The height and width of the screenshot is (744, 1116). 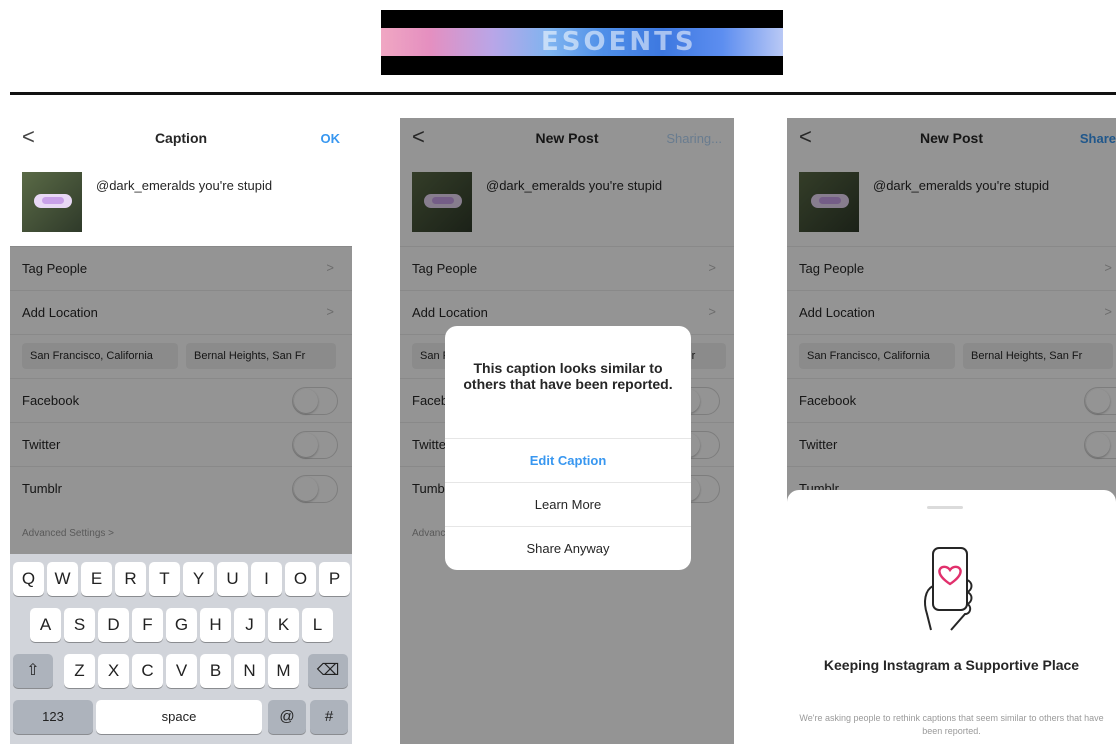 What do you see at coordinates (568, 504) in the screenshot?
I see `learn-more-button: Learn More` at bounding box center [568, 504].